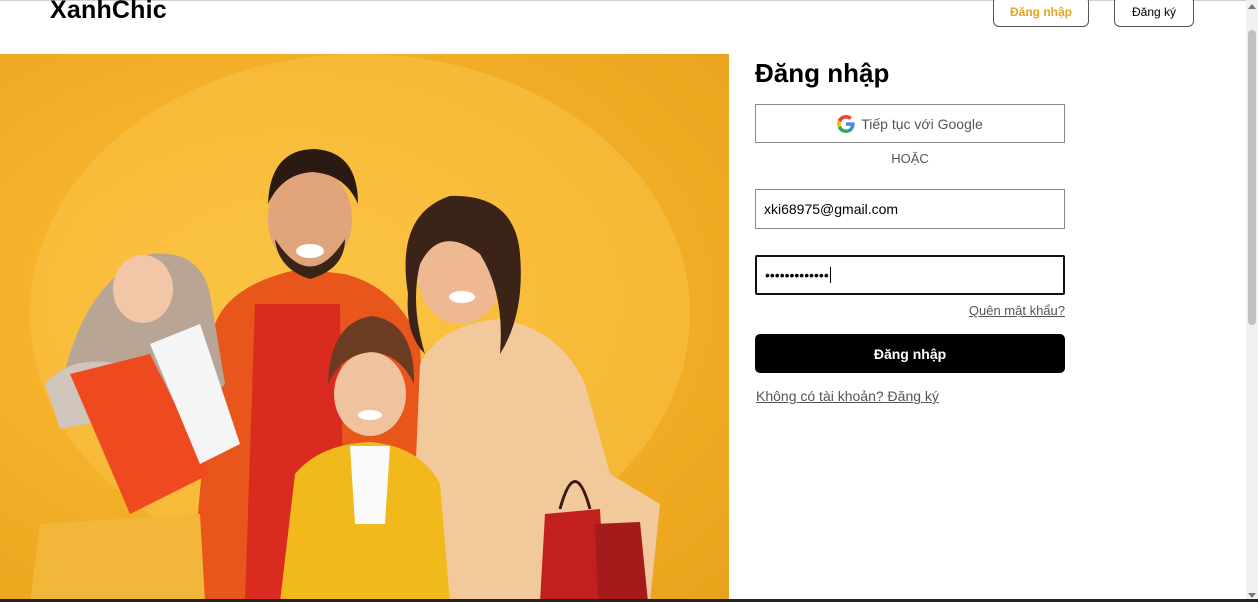 The height and width of the screenshot is (602, 1258). Describe the element at coordinates (1154, 13) in the screenshot. I see `header-signup-button: Đăng ký` at that location.